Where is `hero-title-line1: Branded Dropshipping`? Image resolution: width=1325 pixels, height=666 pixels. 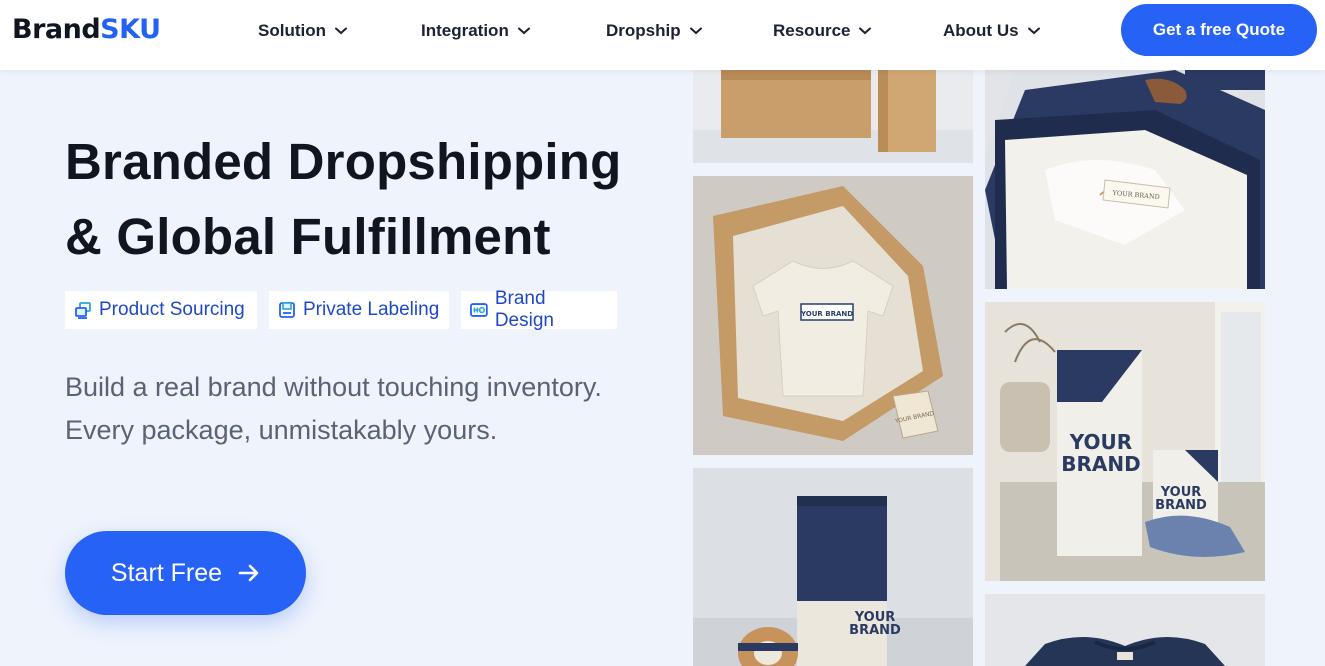 hero-title-line1: Branded Dropshipping is located at coordinates (343, 161).